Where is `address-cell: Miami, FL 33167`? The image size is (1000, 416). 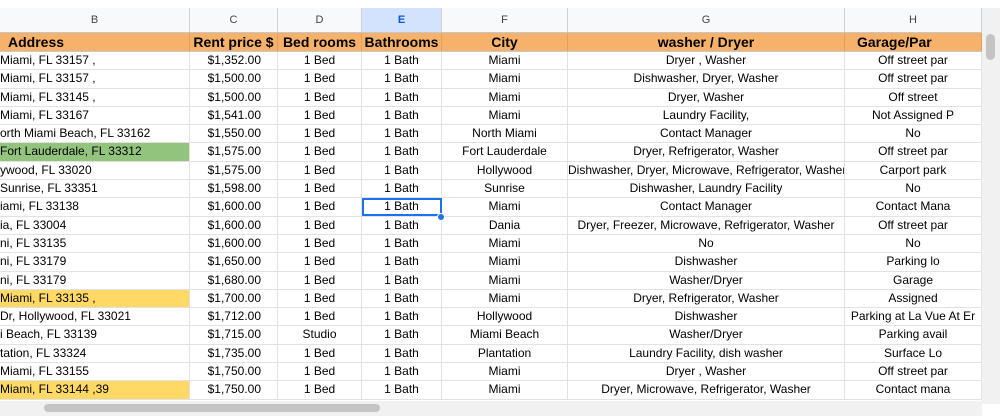
address-cell: Miami, FL 33167 is located at coordinates (95, 115).